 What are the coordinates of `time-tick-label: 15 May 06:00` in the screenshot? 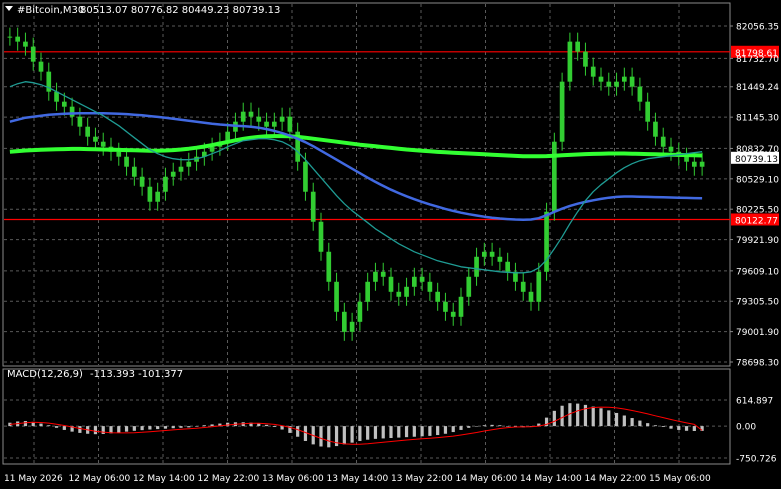 It's located at (680, 479).